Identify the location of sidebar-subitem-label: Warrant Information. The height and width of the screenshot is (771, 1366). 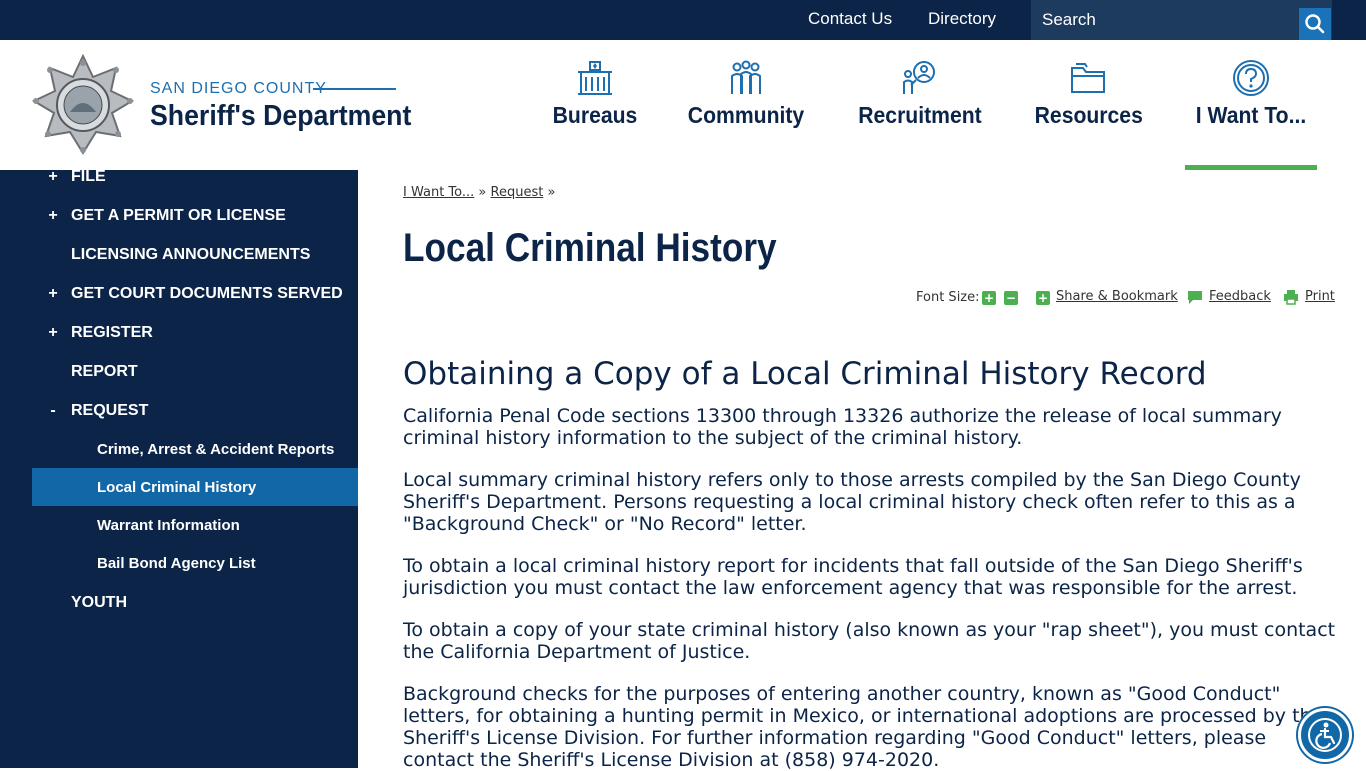
(168, 525).